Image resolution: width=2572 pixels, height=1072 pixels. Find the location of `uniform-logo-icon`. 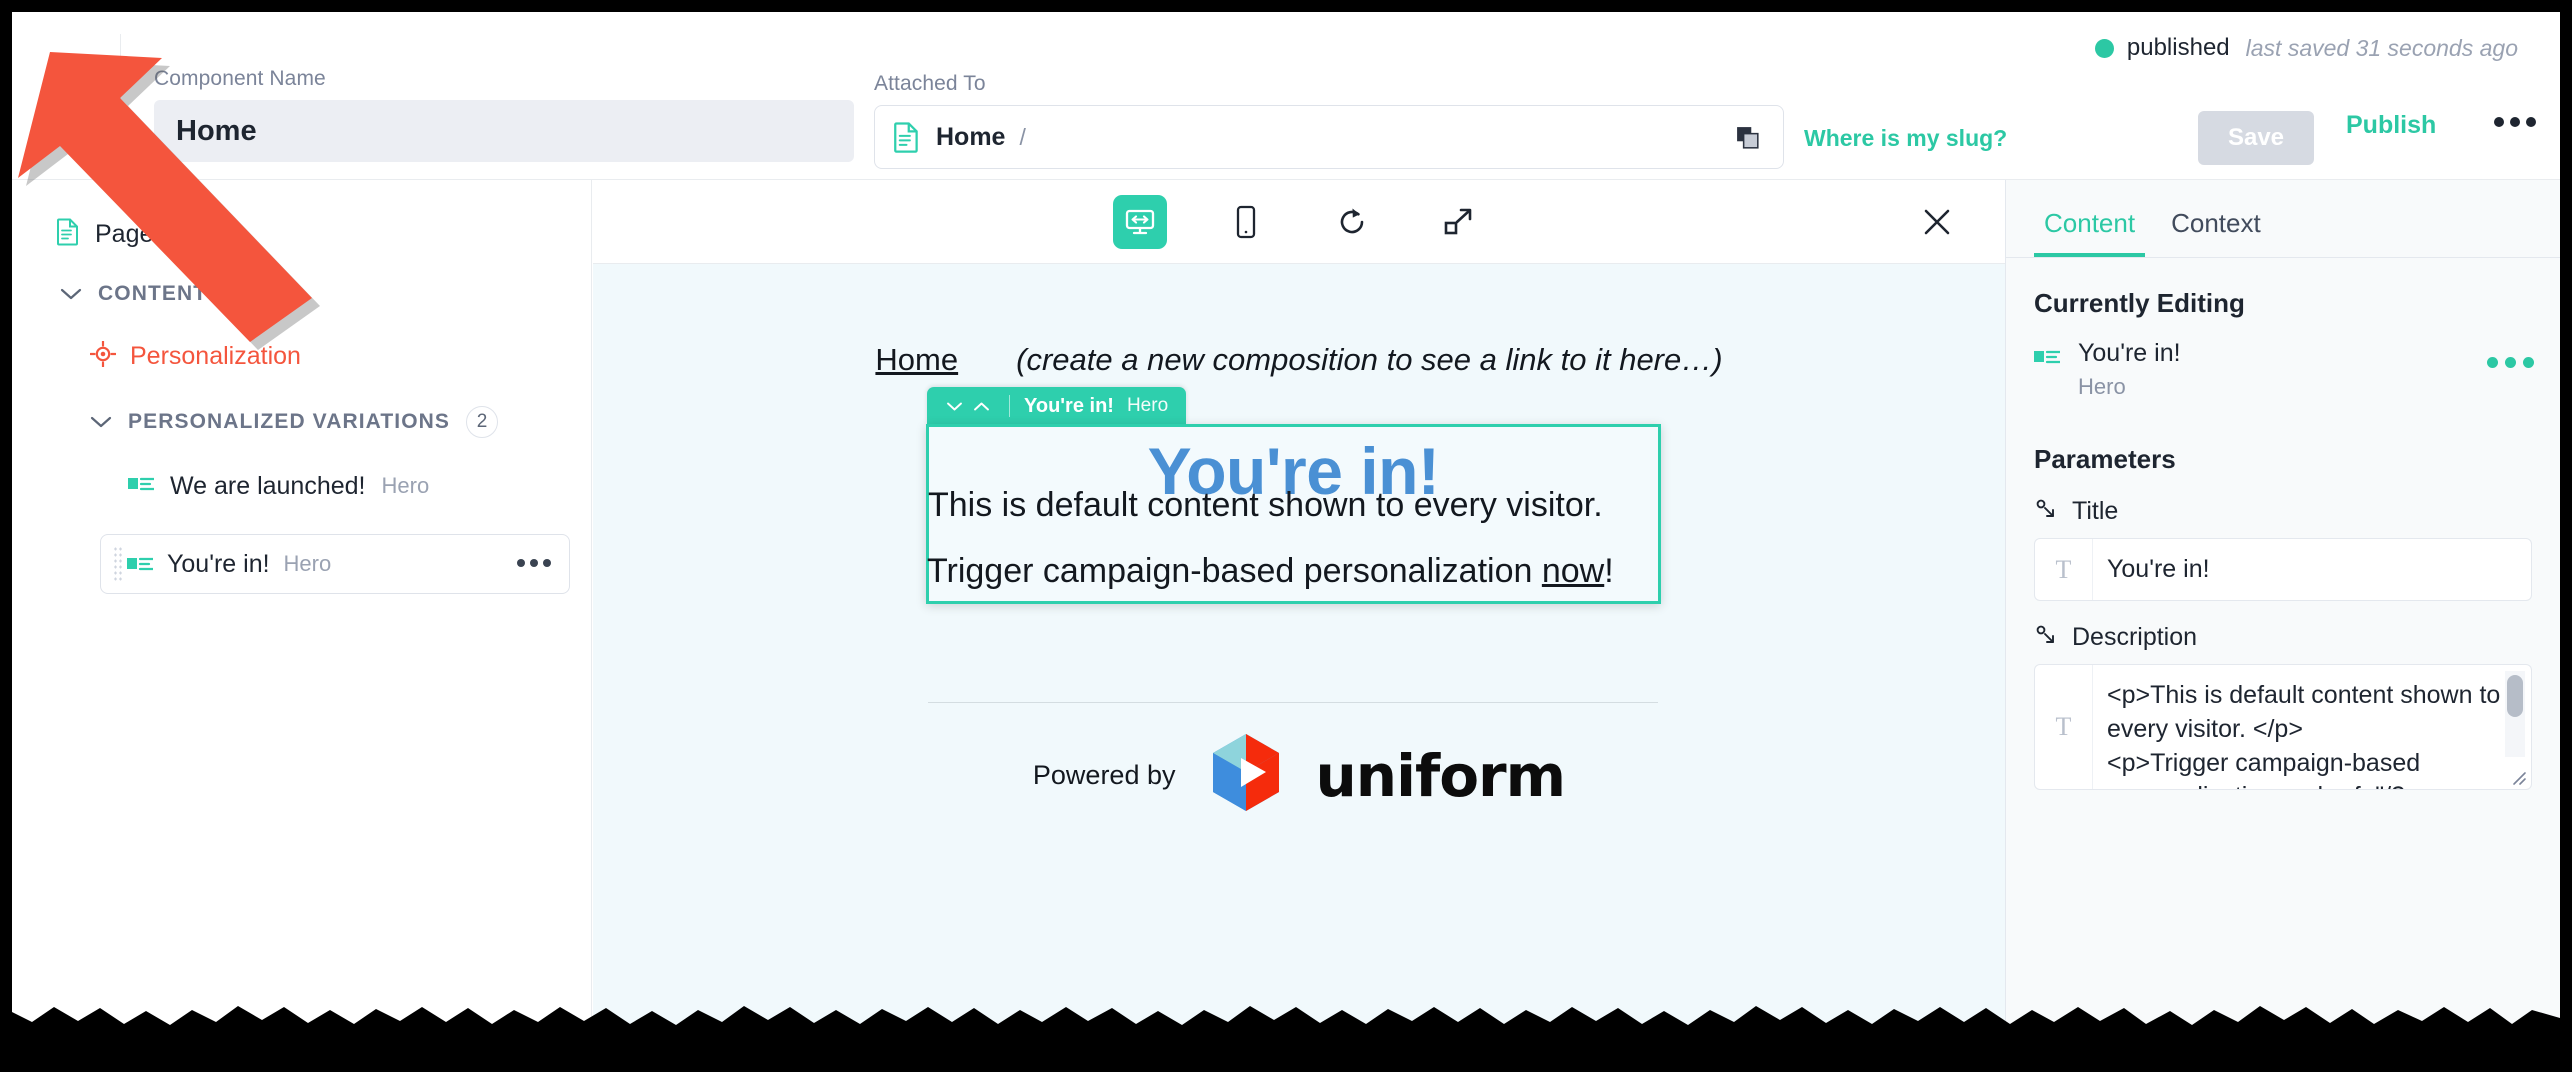

uniform-logo-icon is located at coordinates (1246, 775).